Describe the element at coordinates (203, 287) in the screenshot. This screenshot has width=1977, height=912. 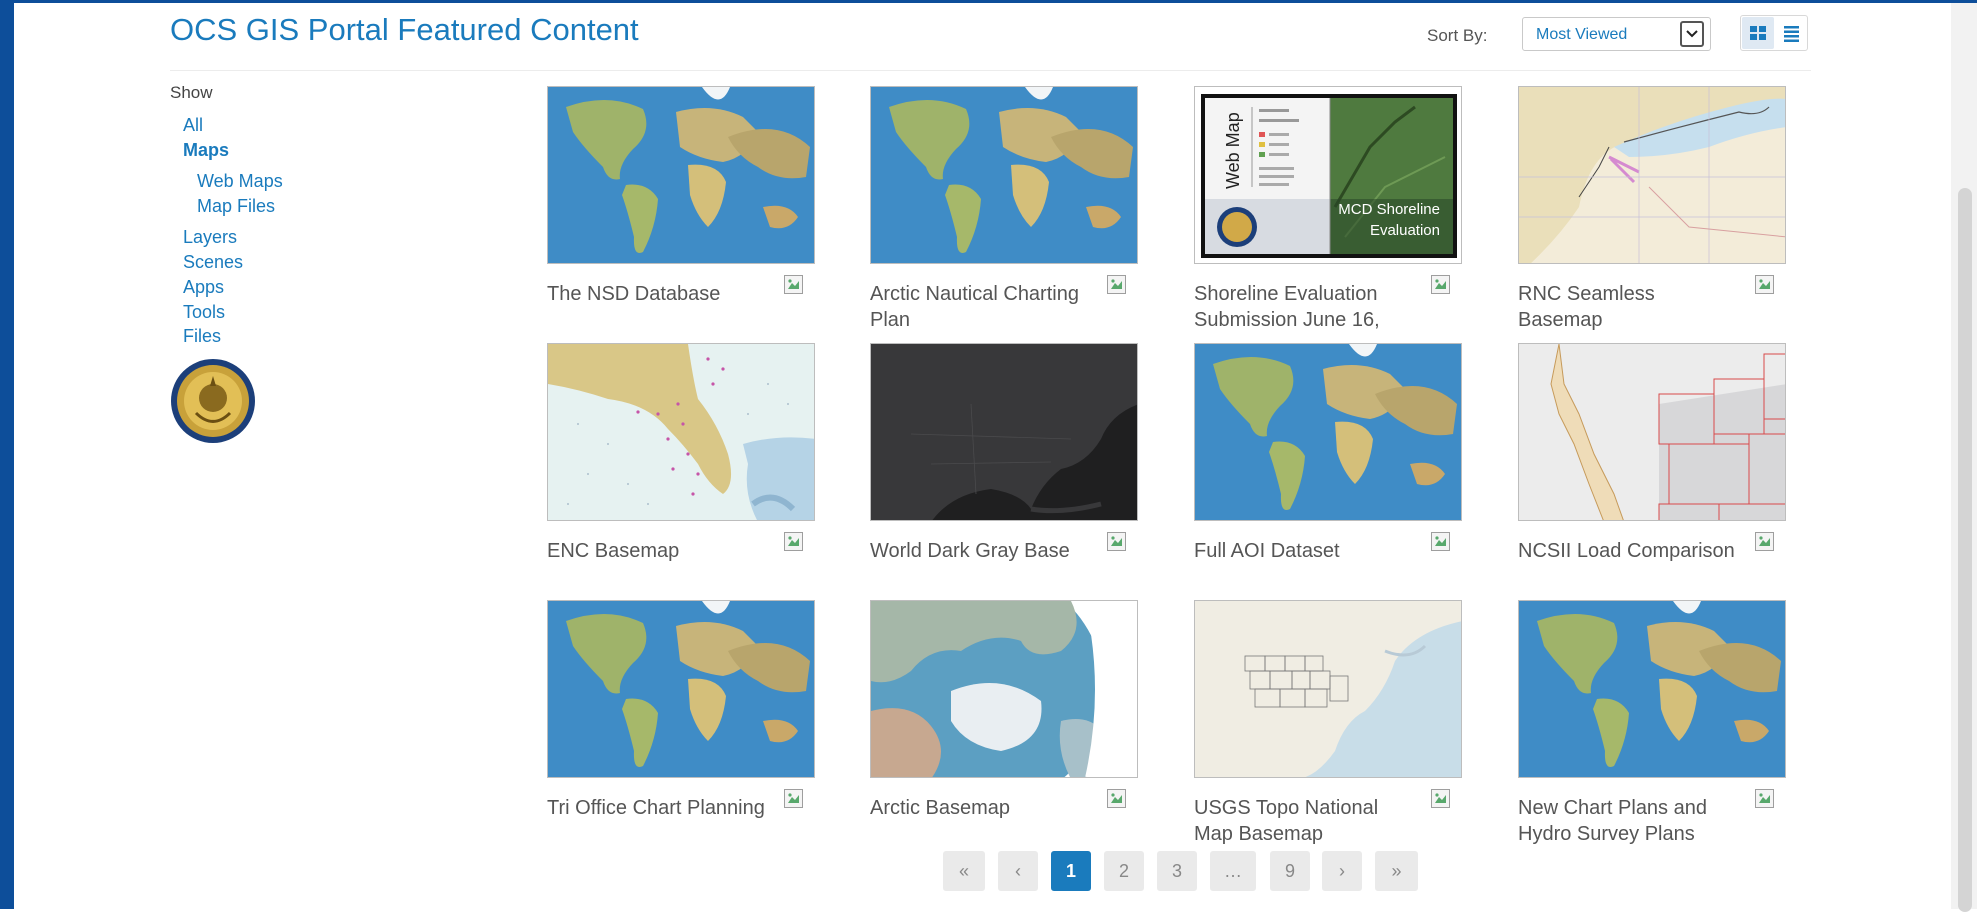
I see `filter-apps: Apps` at that location.